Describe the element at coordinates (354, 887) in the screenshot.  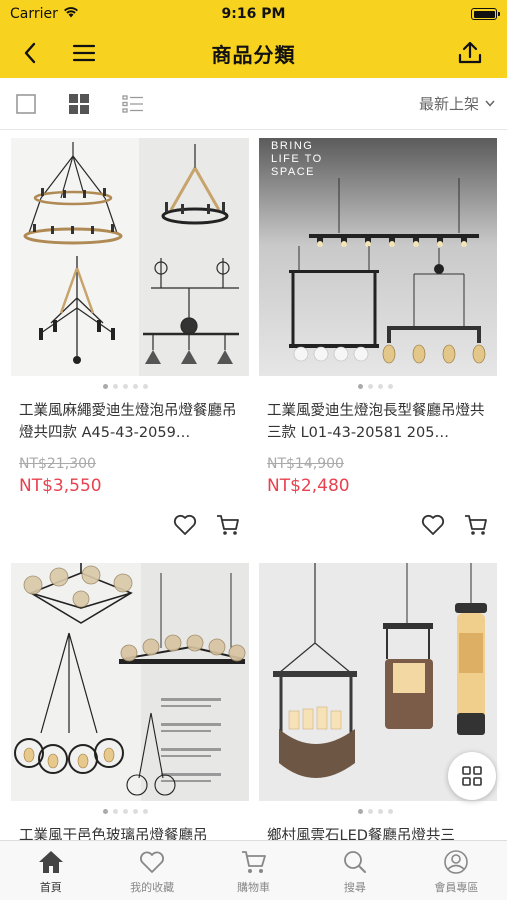
I see `tab-label: 搜尋` at that location.